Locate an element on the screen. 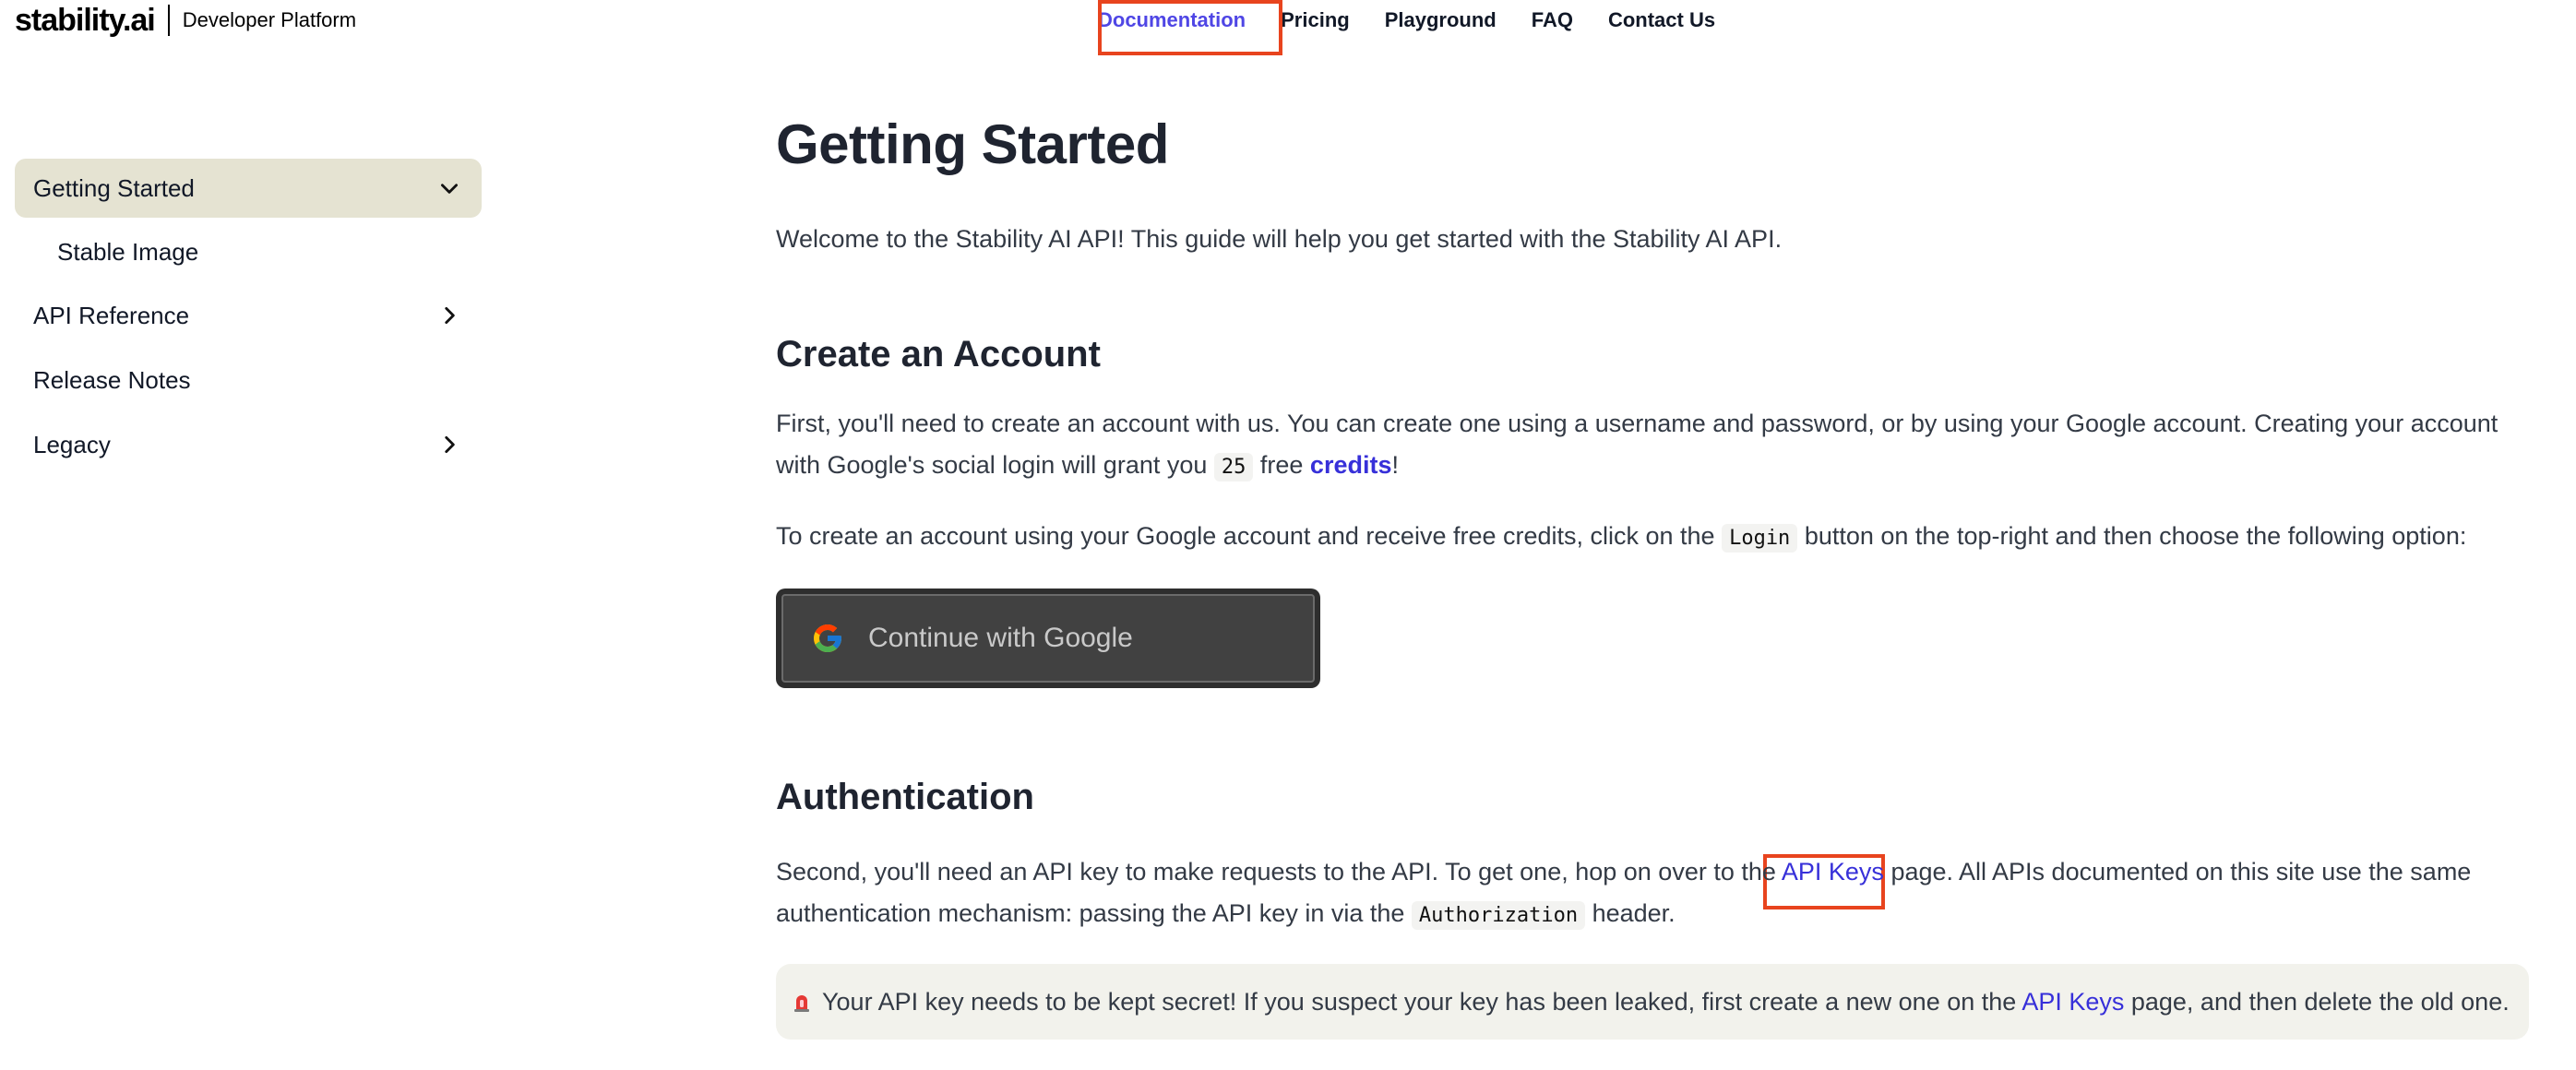 The width and height of the screenshot is (2576, 1070). google-icon is located at coordinates (827, 638).